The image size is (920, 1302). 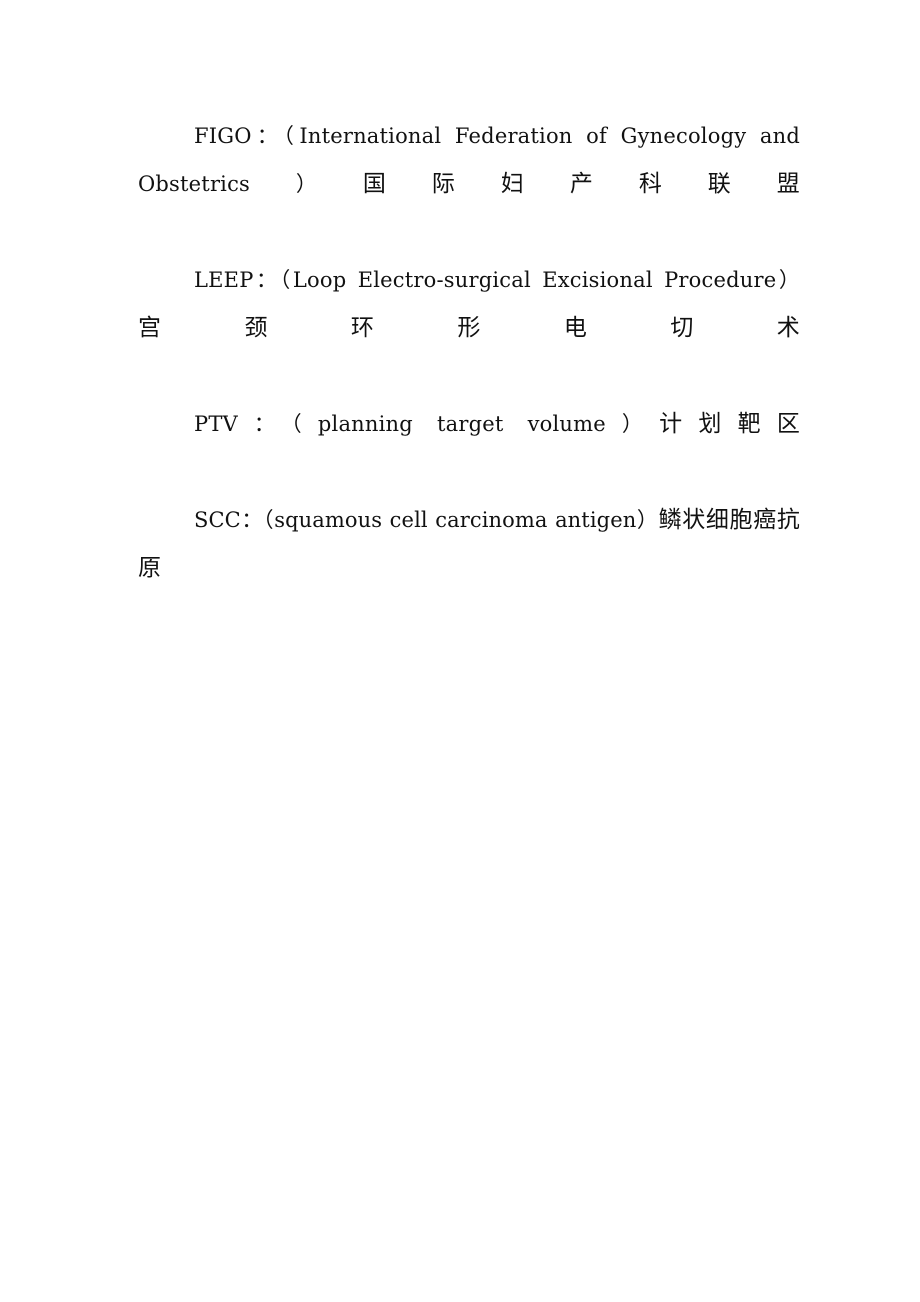 What do you see at coordinates (224, 280) in the screenshot?
I see `abbreviation-term: LEEP` at bounding box center [224, 280].